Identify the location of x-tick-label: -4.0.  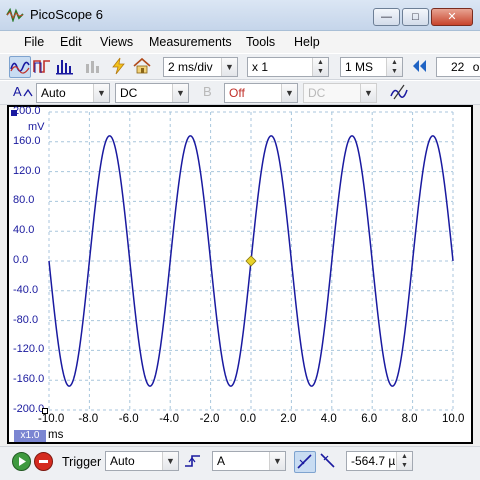
(169, 419).